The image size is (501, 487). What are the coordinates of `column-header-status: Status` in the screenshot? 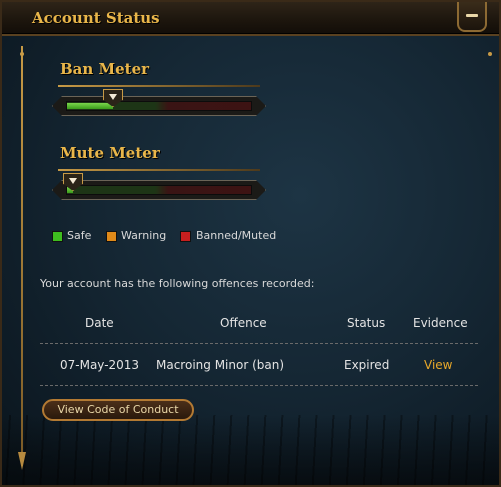 It's located at (366, 323).